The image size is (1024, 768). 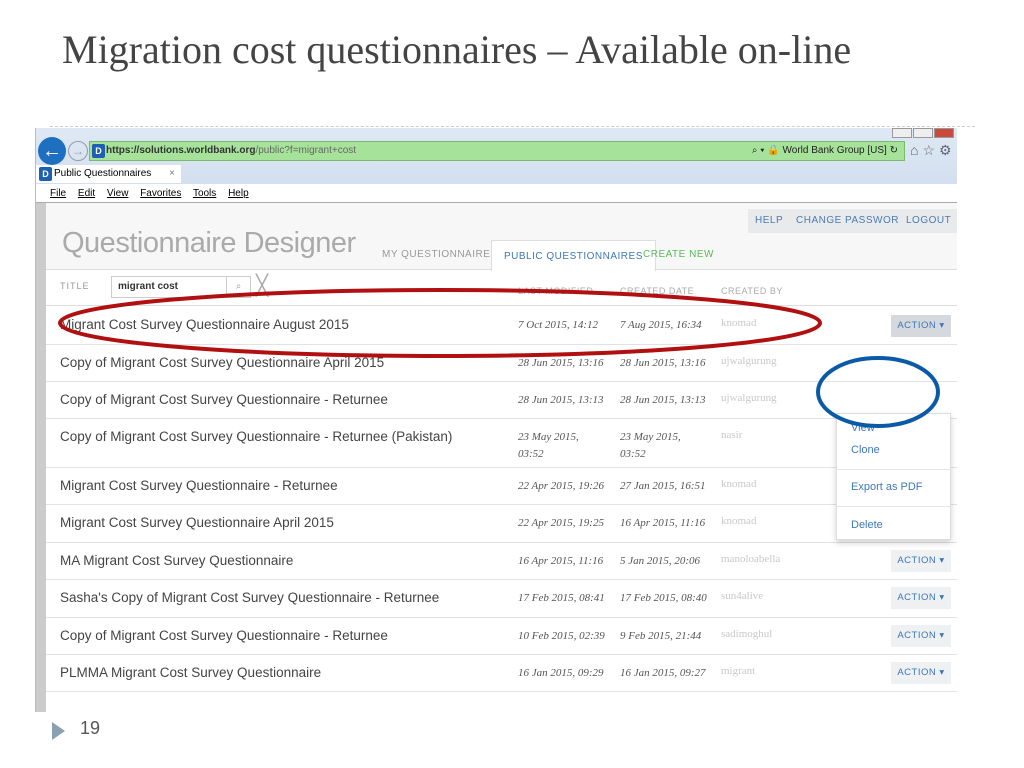 I want to click on last-modified: 22 Apr 2015, 19:26, so click(x=561, y=486).